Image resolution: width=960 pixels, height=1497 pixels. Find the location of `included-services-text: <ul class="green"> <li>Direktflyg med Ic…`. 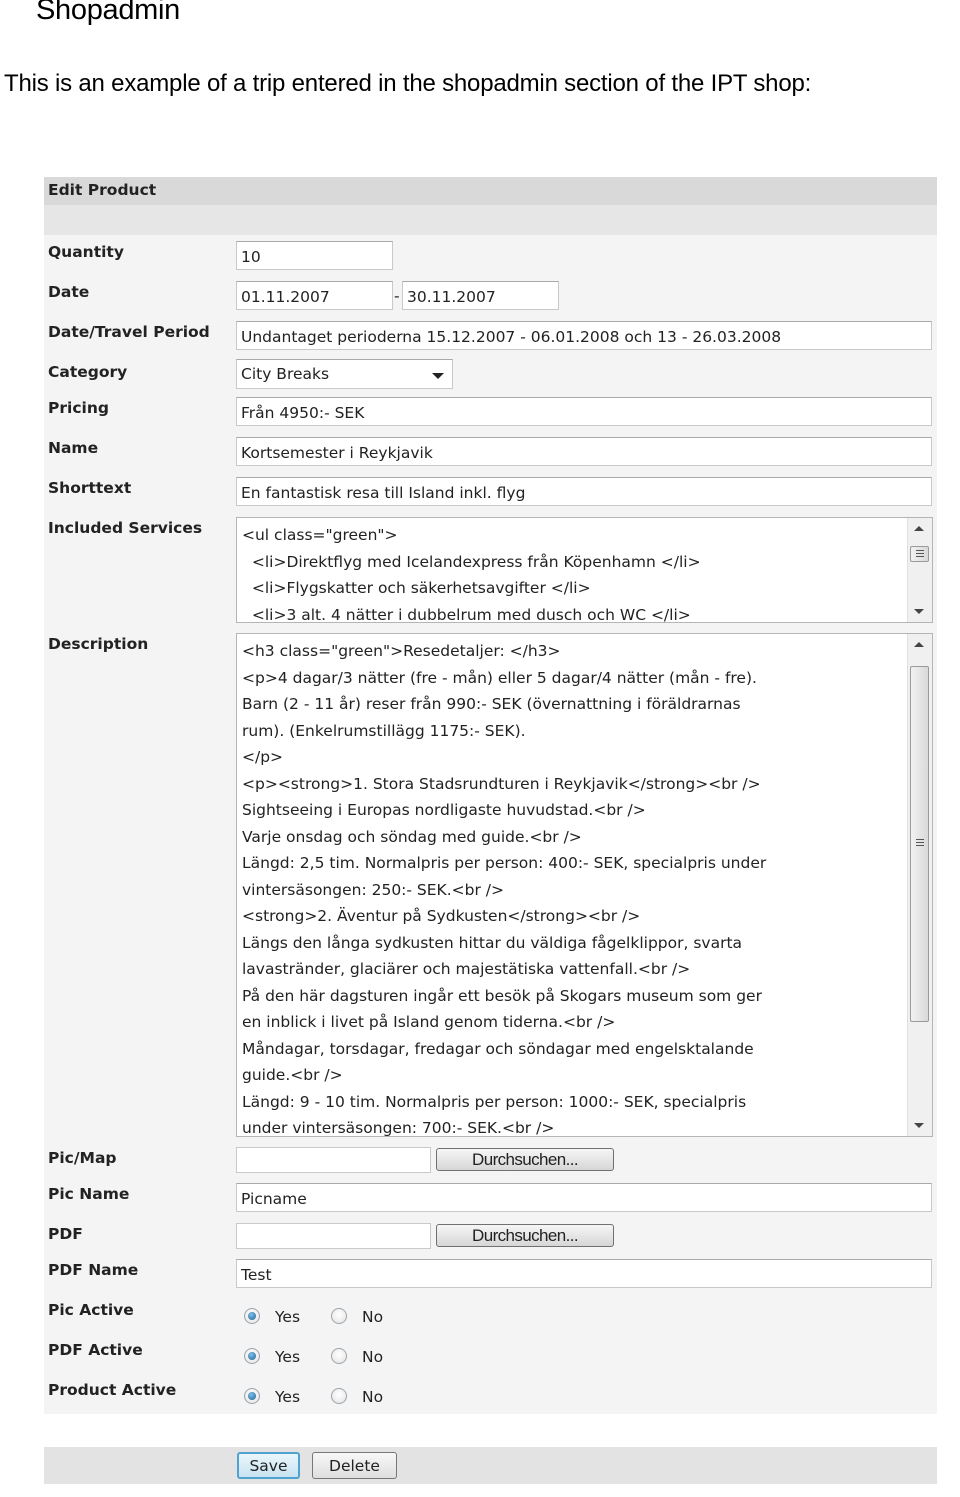

included-services-text: <ul class="green"> <li>Direktflyg med Ic… is located at coordinates (471, 572).